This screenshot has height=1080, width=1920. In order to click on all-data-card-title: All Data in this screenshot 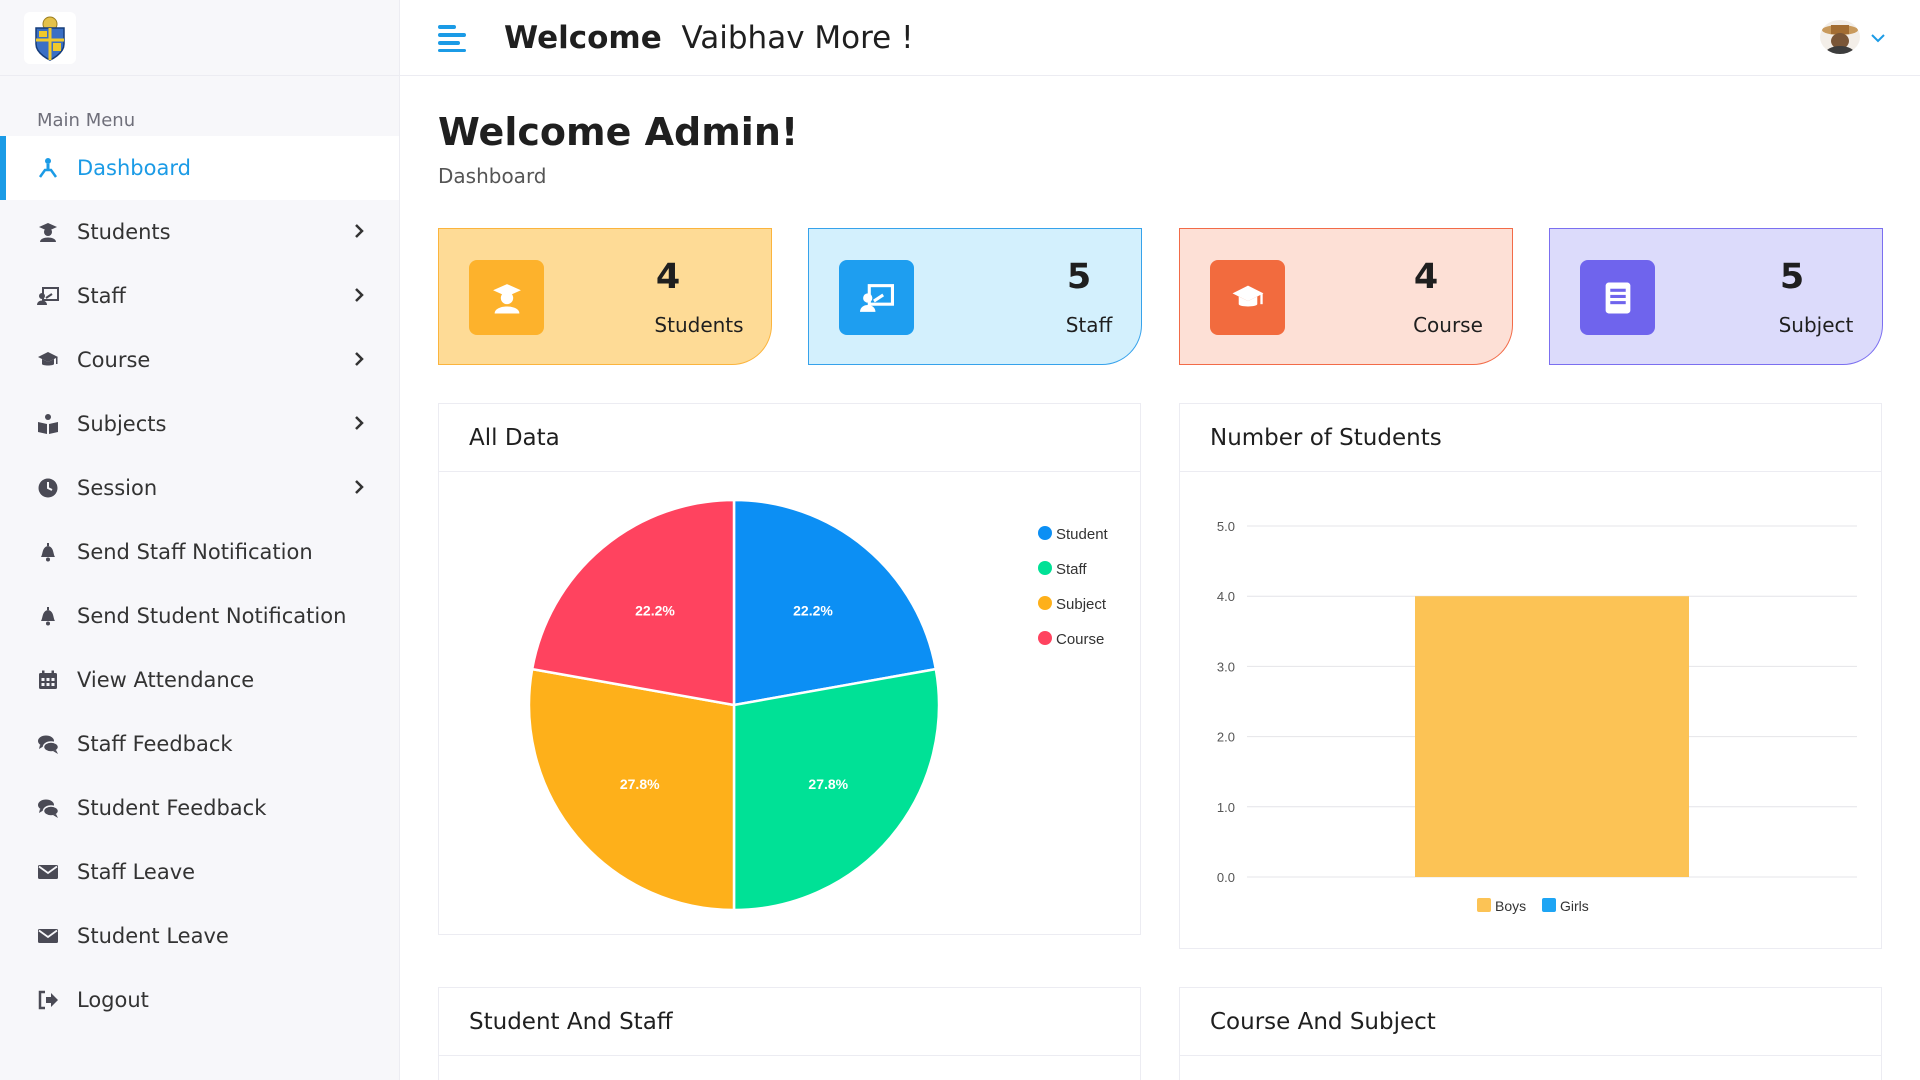, I will do `click(789, 438)`.